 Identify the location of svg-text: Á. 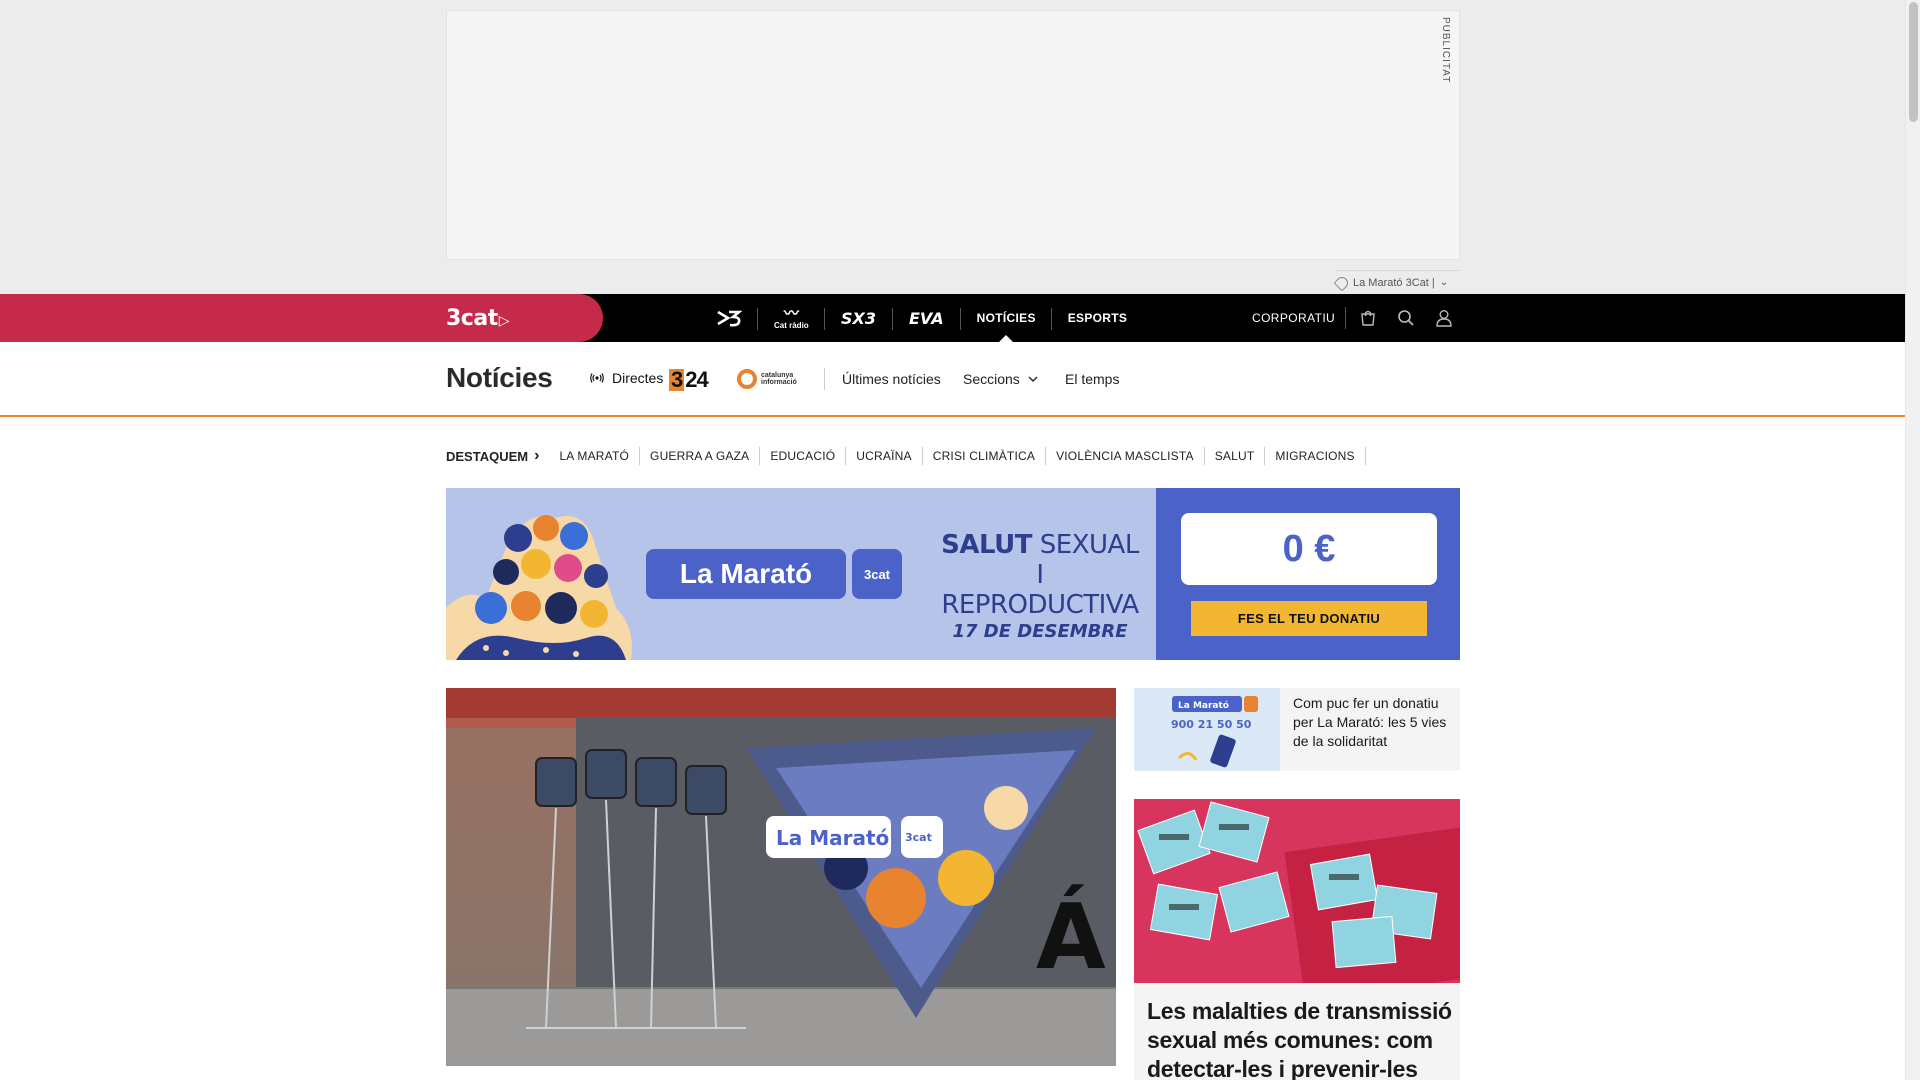
(1071, 936).